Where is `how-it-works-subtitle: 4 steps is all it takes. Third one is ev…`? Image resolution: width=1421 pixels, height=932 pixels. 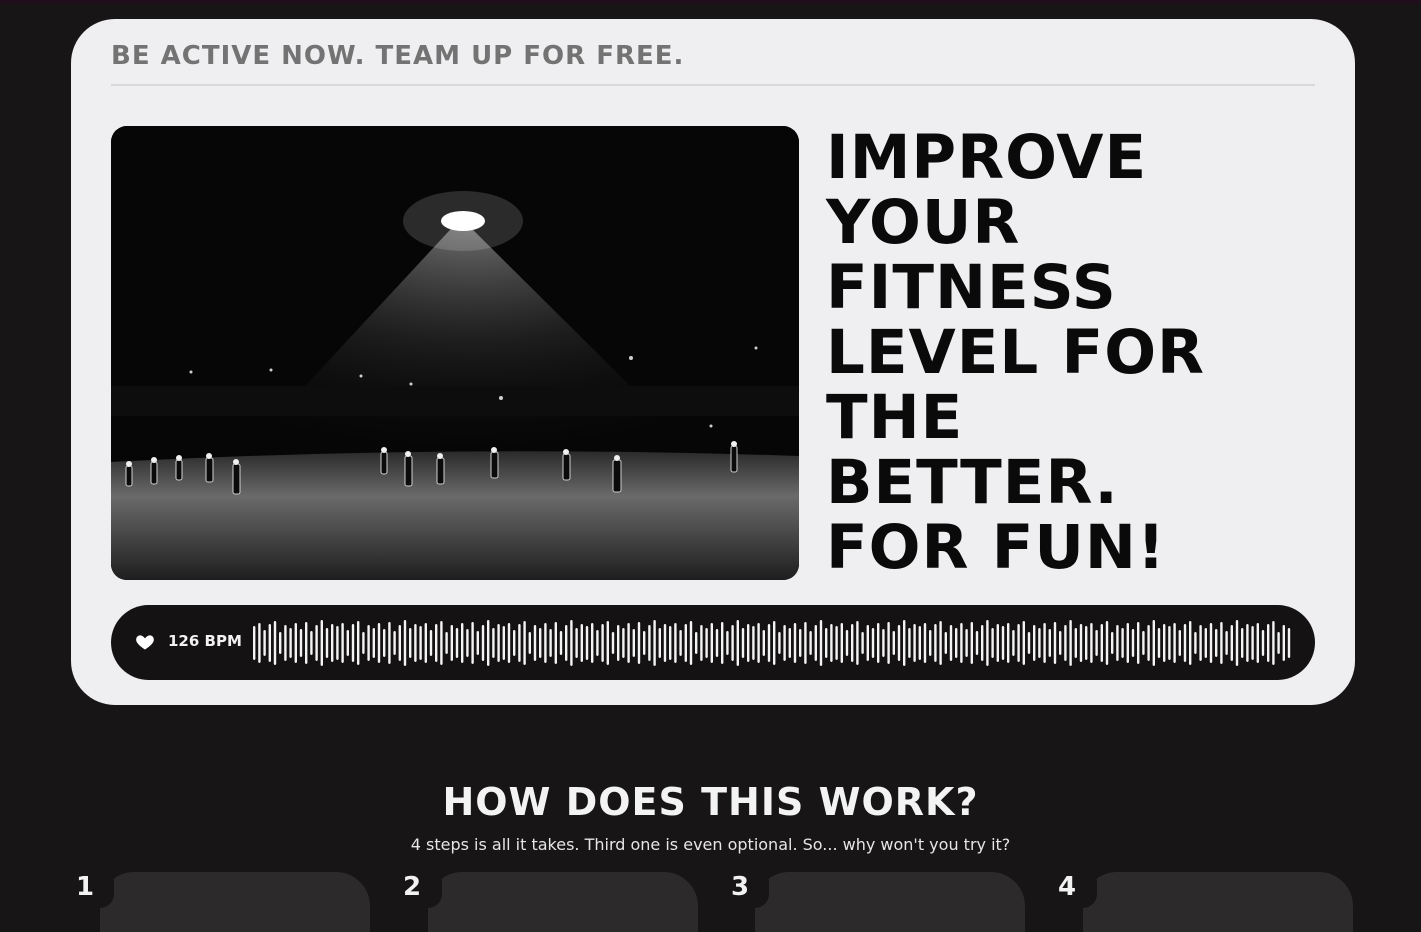 how-it-works-subtitle: 4 steps is all it takes. Third one is ev… is located at coordinates (710, 844).